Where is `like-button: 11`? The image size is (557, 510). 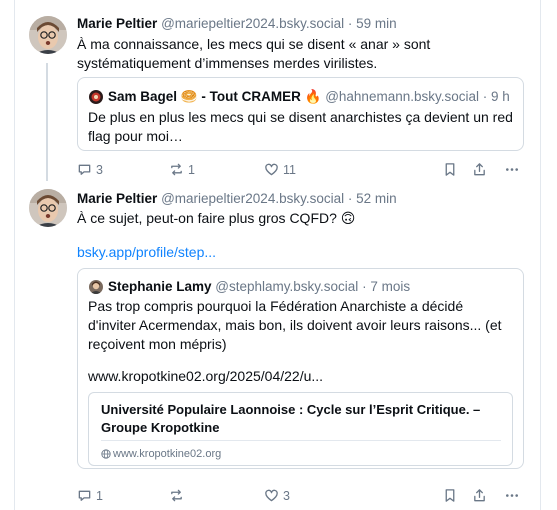
like-button: 11 is located at coordinates (280, 169).